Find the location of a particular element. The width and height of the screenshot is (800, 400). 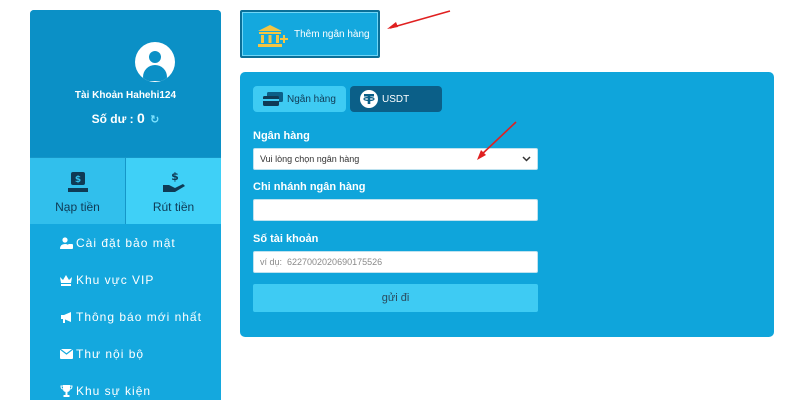

menu-label: Cài đặt bảo mật is located at coordinates (126, 242).